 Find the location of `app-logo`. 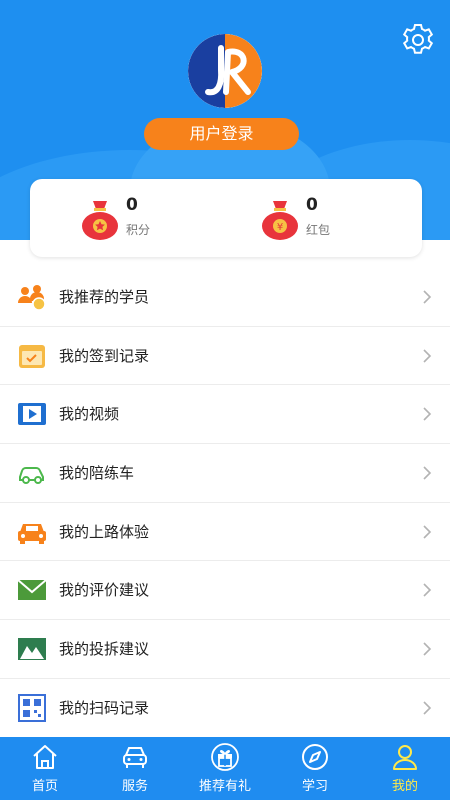

app-logo is located at coordinates (225, 71).